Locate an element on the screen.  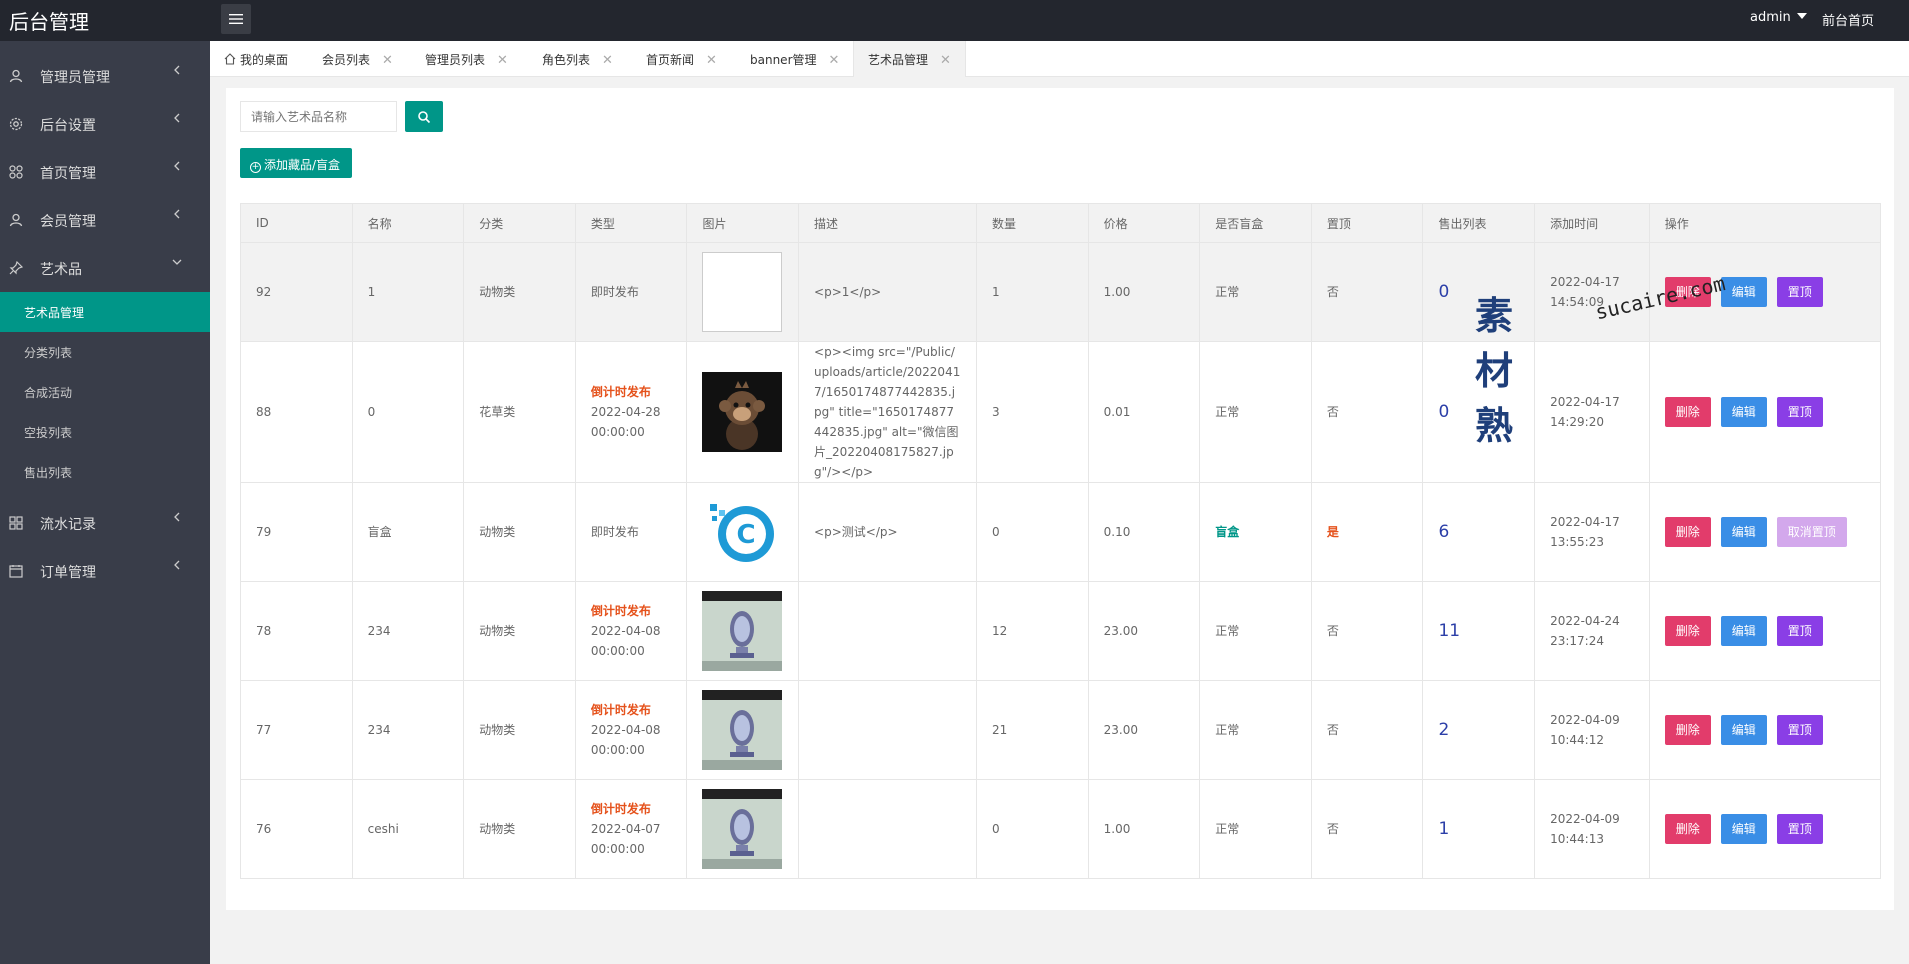
mirror-image is located at coordinates (742, 829).